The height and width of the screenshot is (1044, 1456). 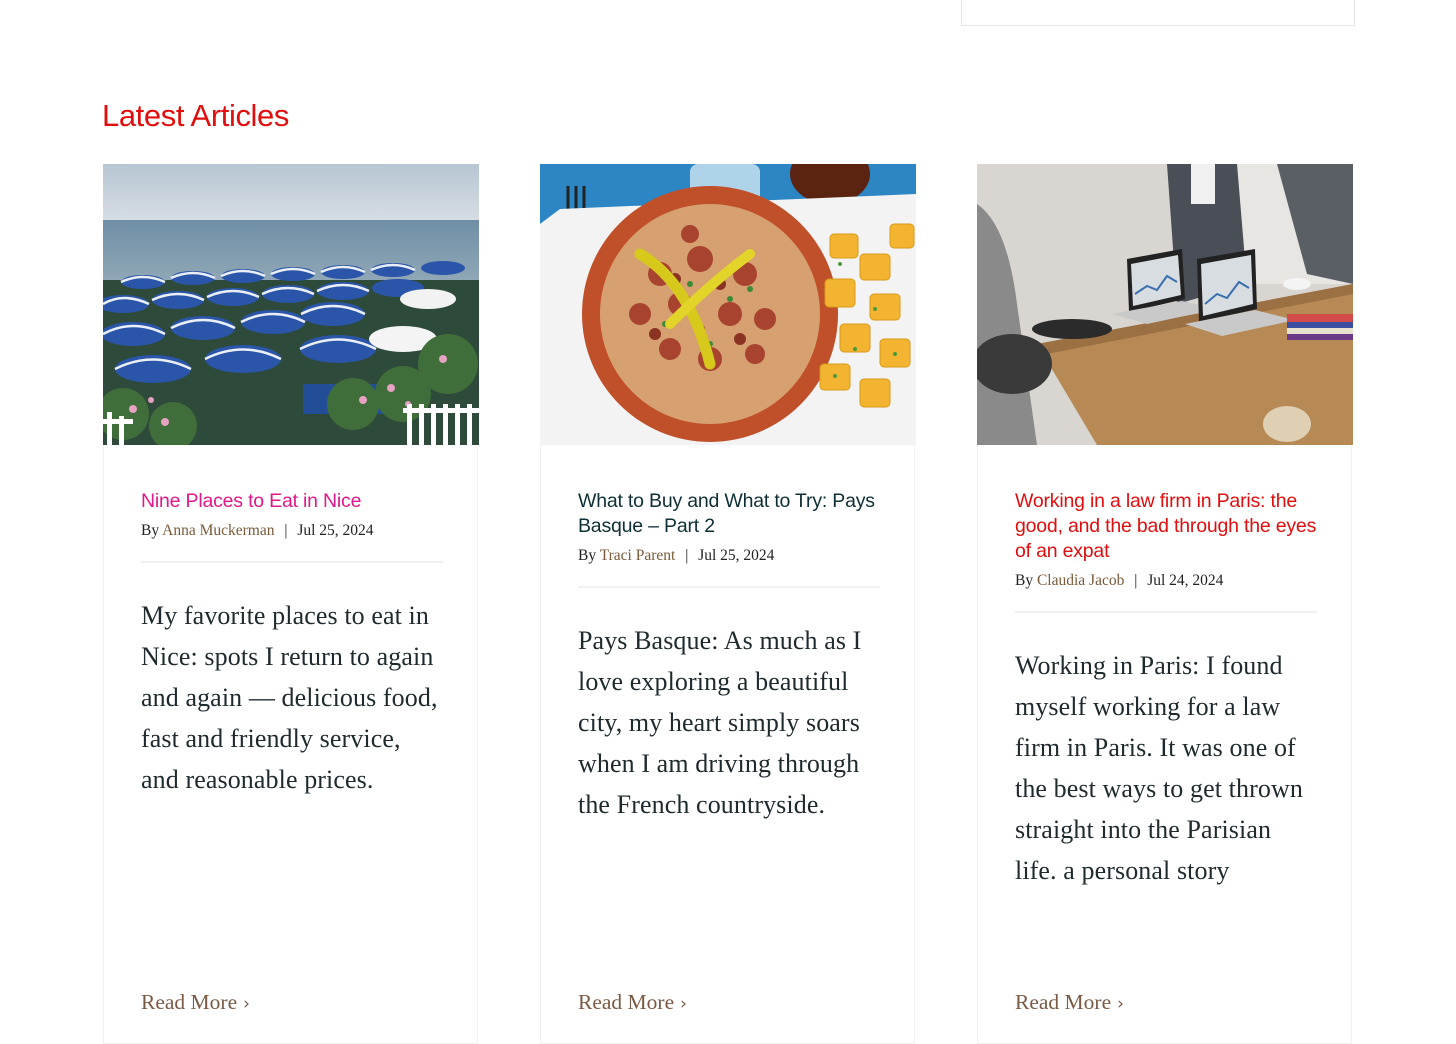 I want to click on article-date: Jul 24, 2024, so click(x=1185, y=580).